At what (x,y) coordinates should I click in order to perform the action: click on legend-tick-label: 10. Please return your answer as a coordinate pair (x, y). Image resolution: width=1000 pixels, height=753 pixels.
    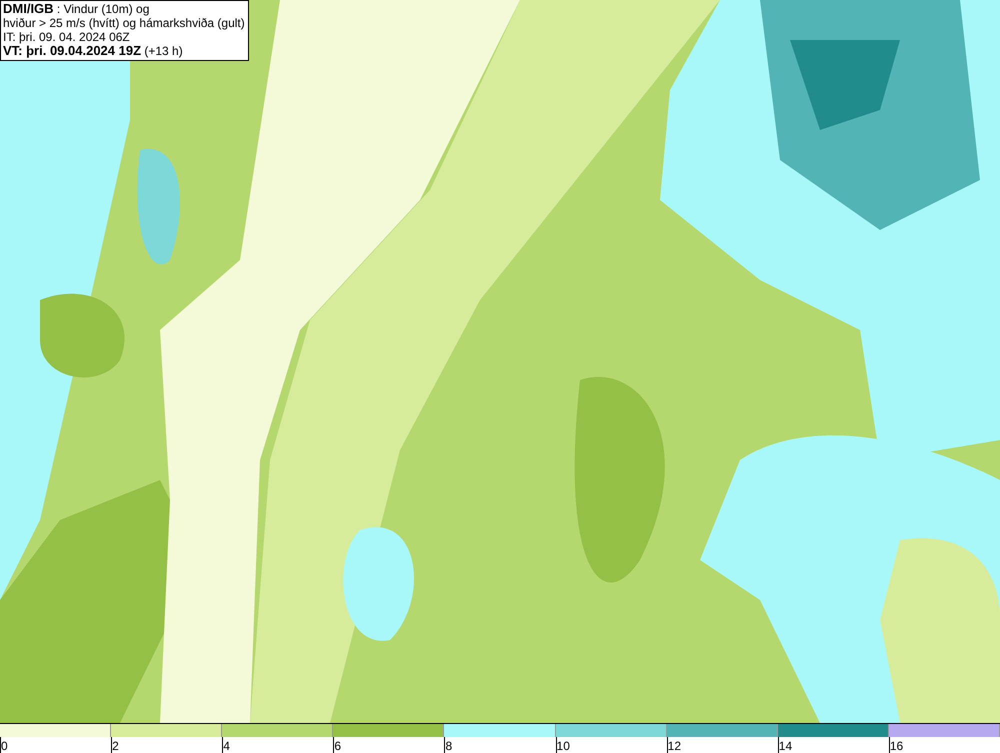
    Looking at the image, I should click on (563, 745).